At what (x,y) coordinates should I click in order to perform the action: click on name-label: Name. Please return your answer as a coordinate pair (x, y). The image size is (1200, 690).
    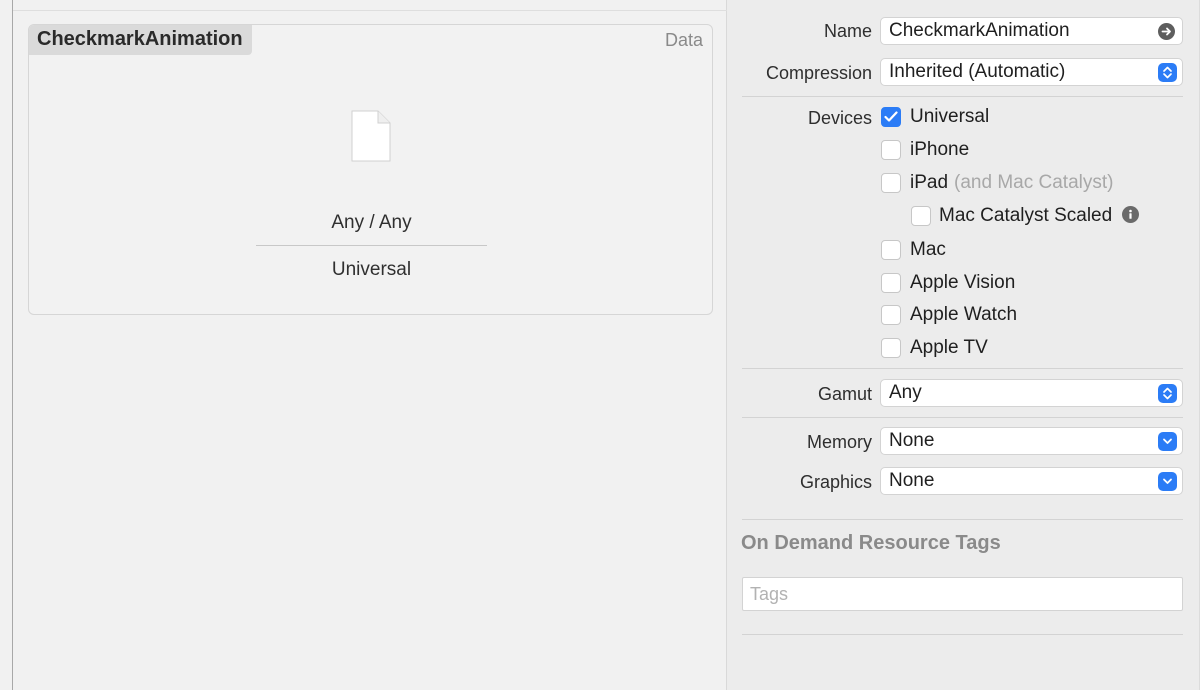
    Looking at the image, I should click on (847, 31).